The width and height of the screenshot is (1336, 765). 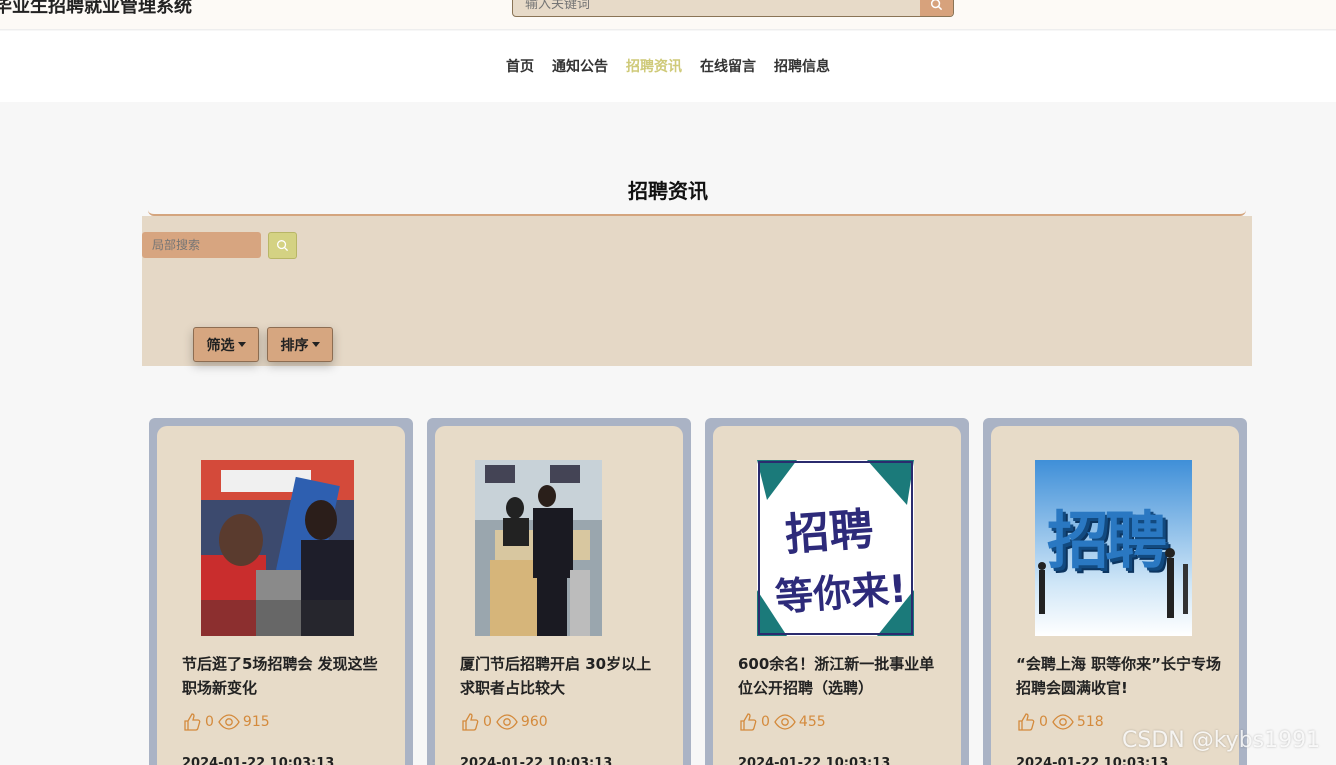 What do you see at coordinates (220, 345) in the screenshot?
I see `filter-label: 筛选` at bounding box center [220, 345].